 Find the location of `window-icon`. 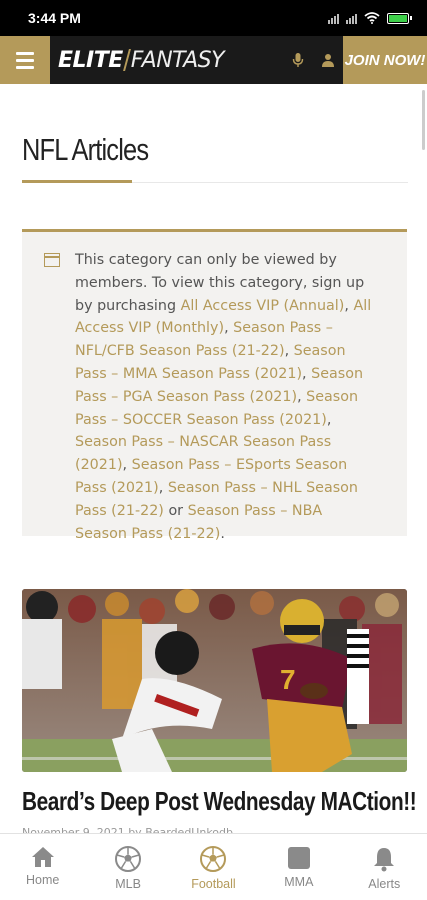

window-icon is located at coordinates (52, 260).